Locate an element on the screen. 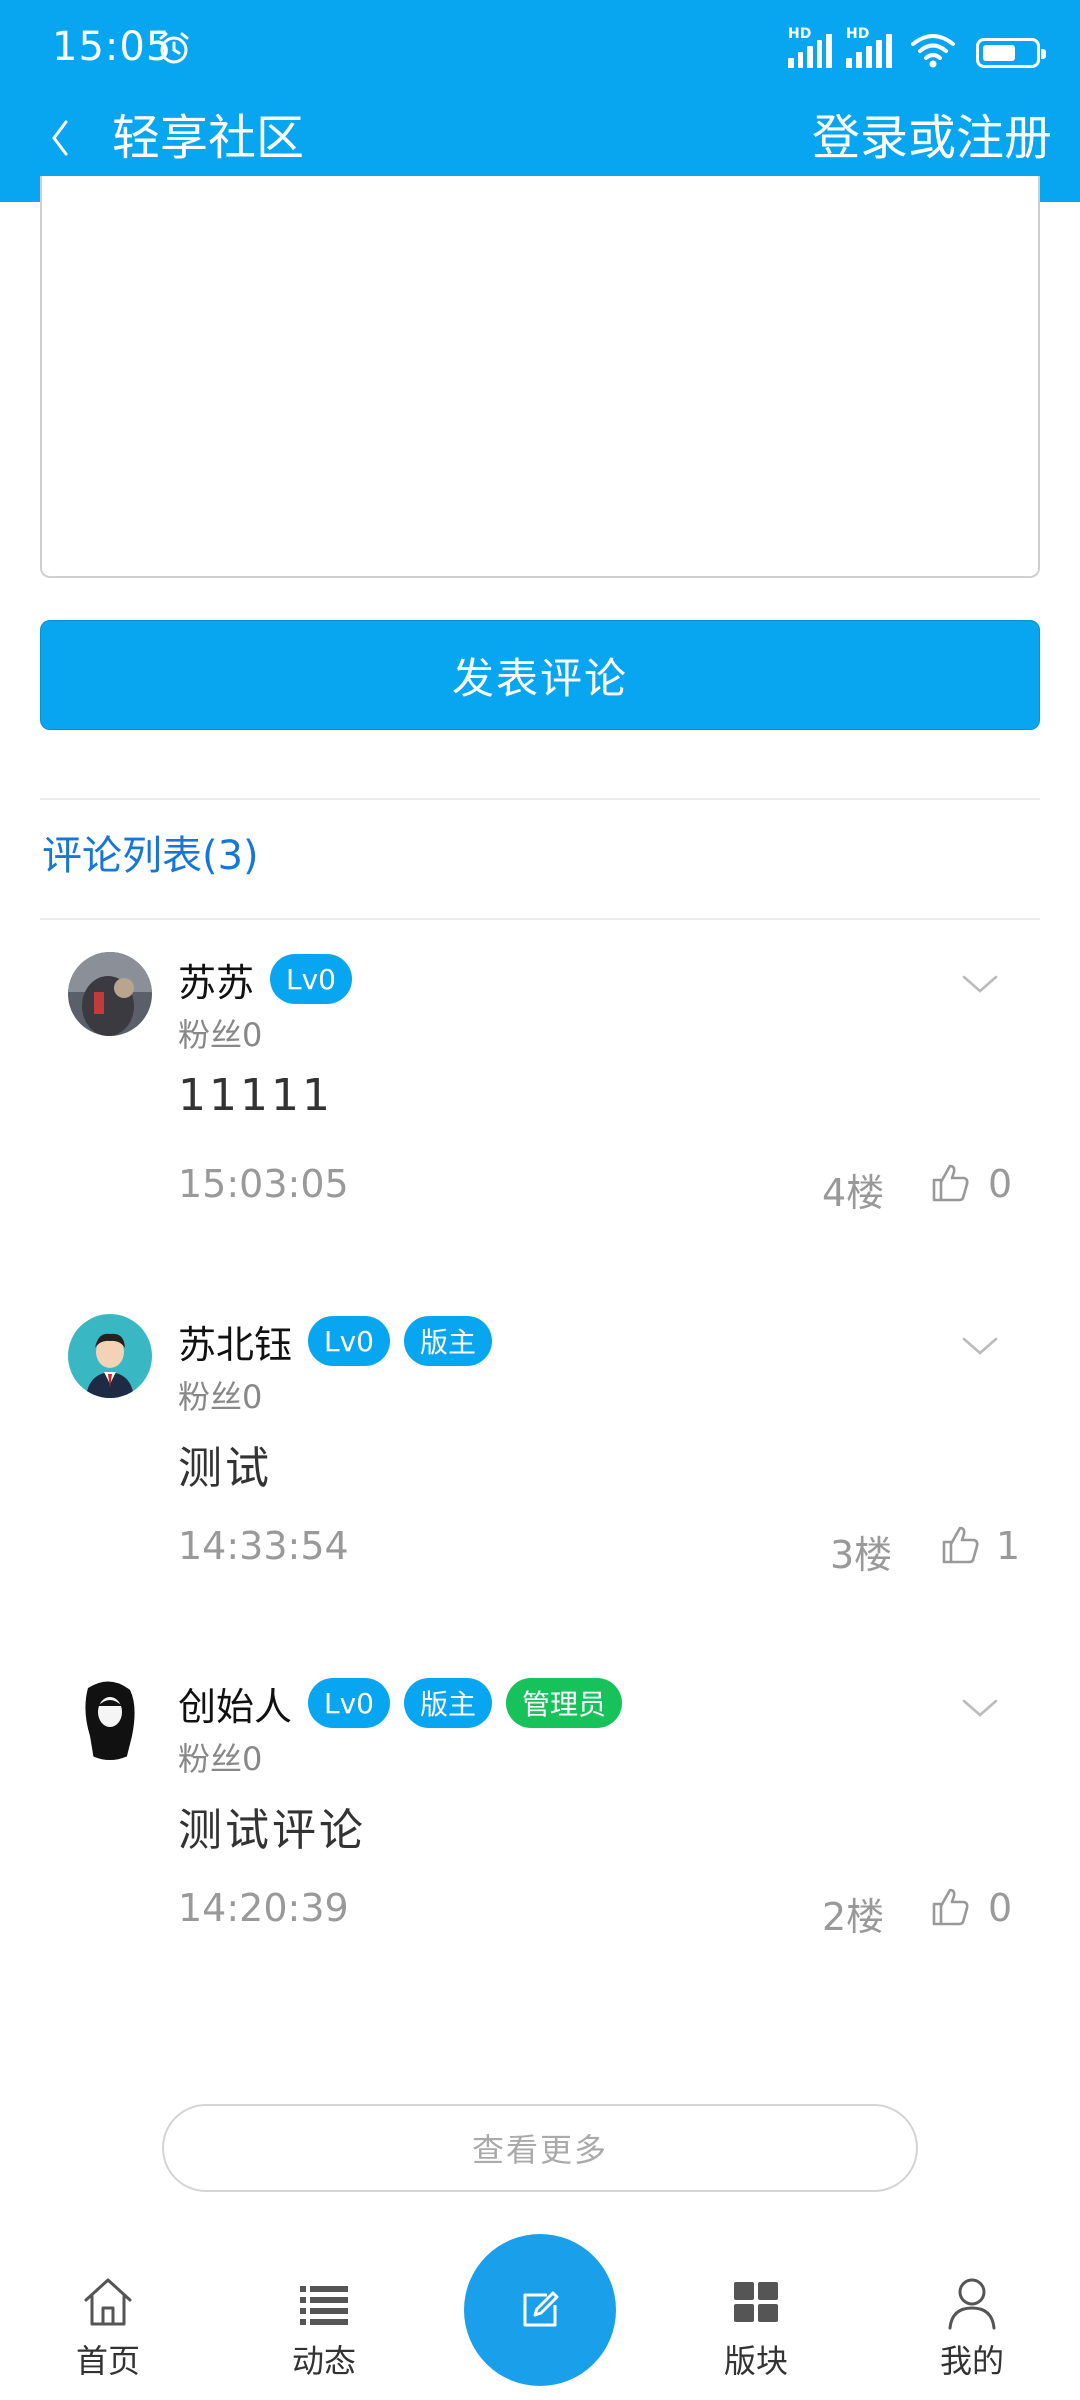  chevron-left-icon is located at coordinates (60, 138).